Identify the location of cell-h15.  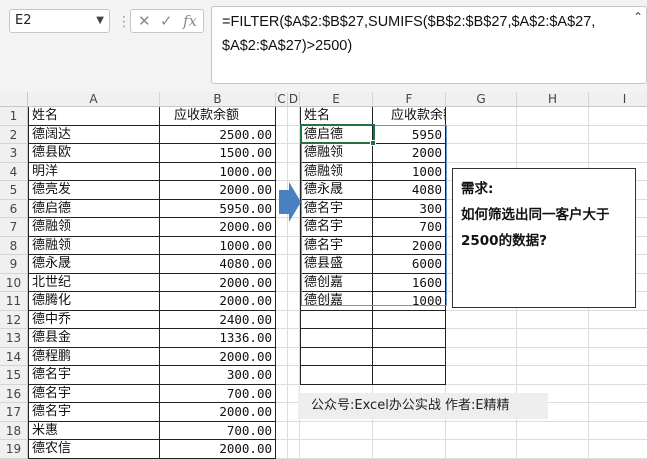
(553, 375).